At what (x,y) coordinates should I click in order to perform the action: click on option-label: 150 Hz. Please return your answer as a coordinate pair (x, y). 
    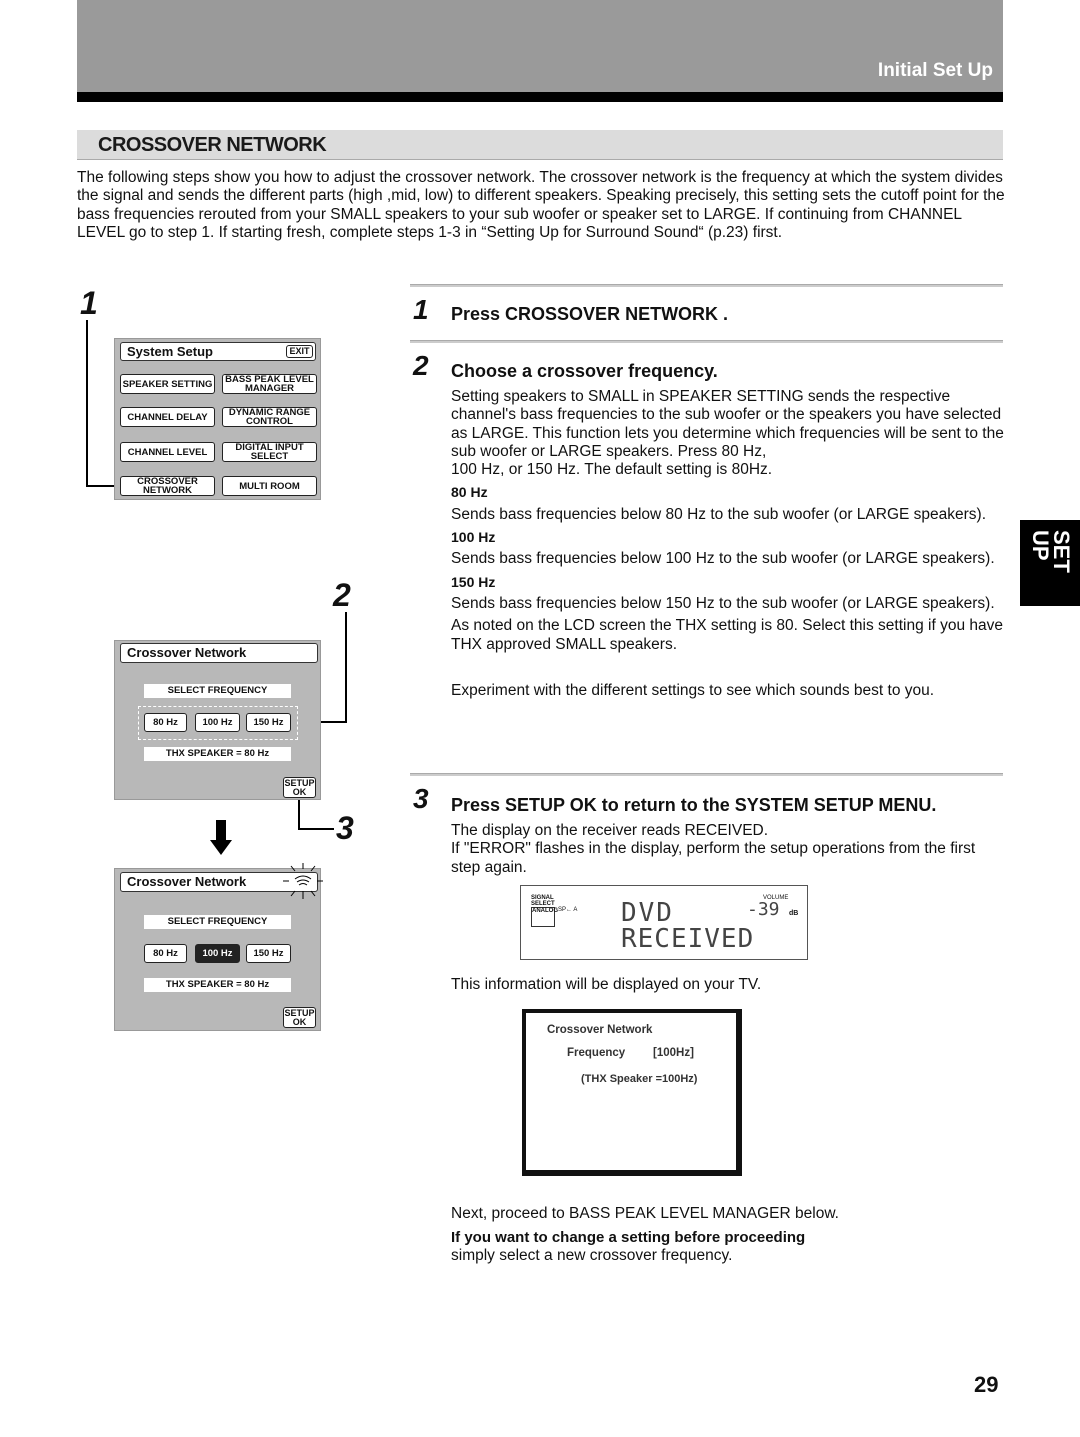
    Looking at the image, I should click on (473, 581).